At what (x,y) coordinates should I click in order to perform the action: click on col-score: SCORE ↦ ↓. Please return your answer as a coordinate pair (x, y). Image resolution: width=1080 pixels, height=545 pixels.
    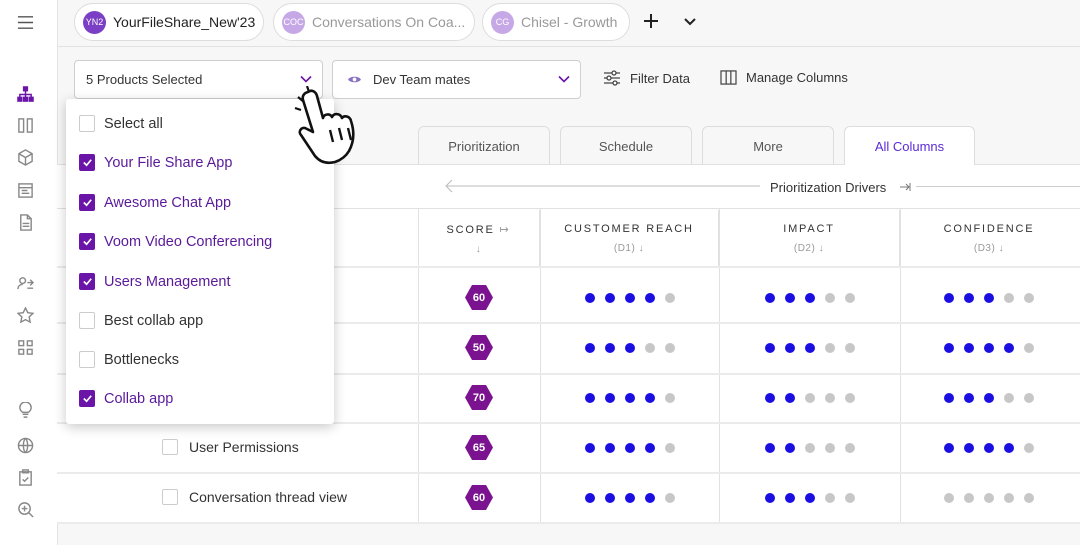
    Looking at the image, I should click on (479, 238).